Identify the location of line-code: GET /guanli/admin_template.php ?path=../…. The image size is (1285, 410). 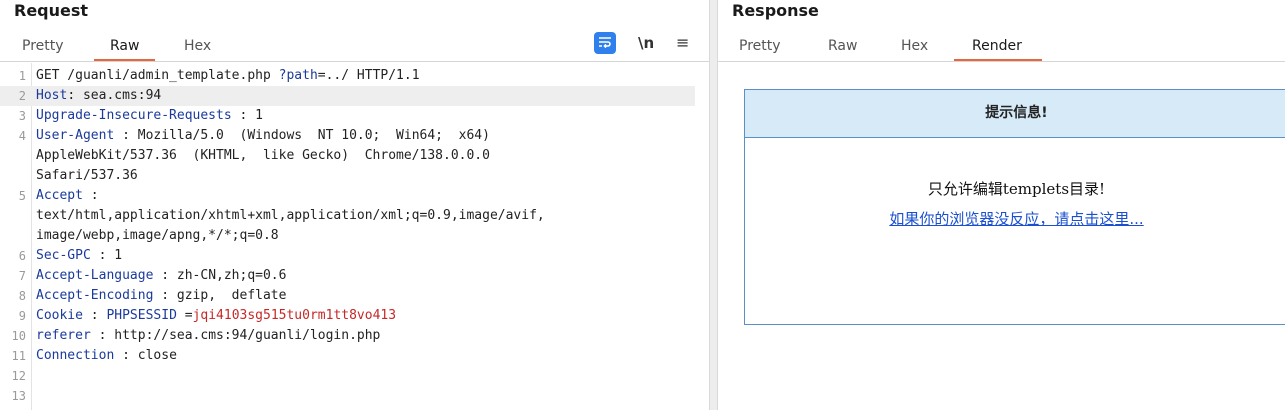
(228, 76).